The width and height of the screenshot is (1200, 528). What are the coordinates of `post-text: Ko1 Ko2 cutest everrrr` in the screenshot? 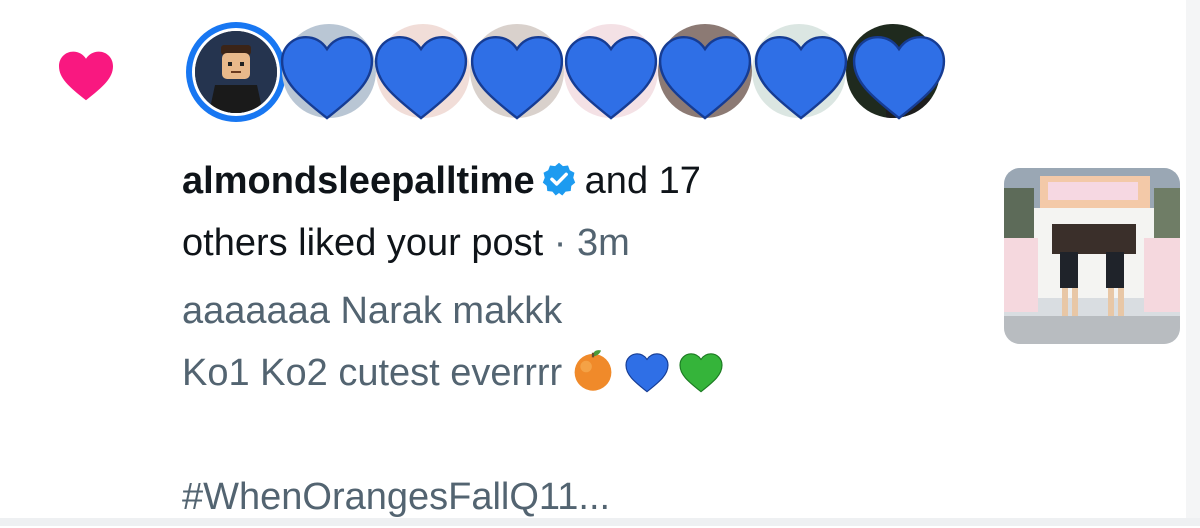 It's located at (372, 373).